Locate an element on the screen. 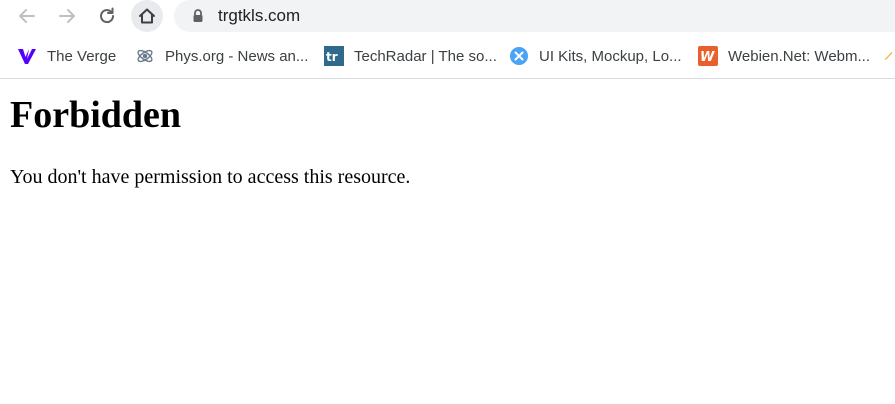 The image size is (895, 404). arrow-left-icon is located at coordinates (27, 16).